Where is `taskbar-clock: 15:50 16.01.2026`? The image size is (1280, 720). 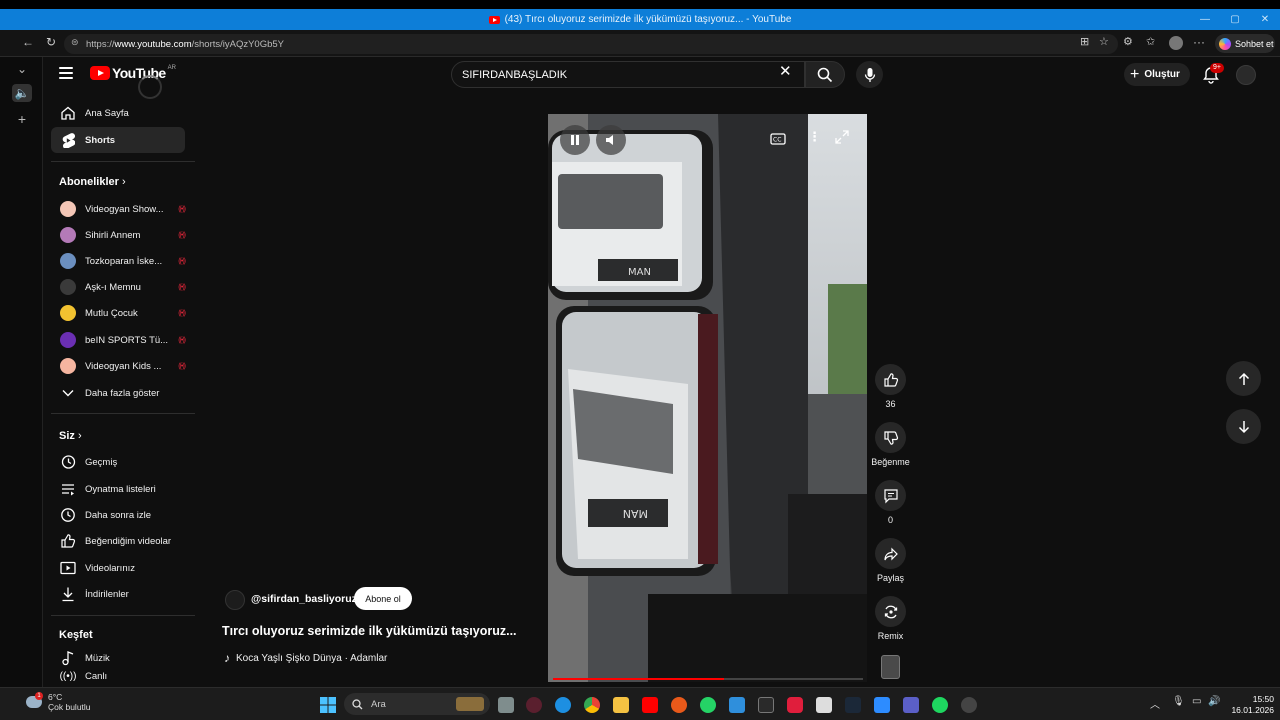 taskbar-clock: 15:50 16.01.2026 is located at coordinates (1250, 705).